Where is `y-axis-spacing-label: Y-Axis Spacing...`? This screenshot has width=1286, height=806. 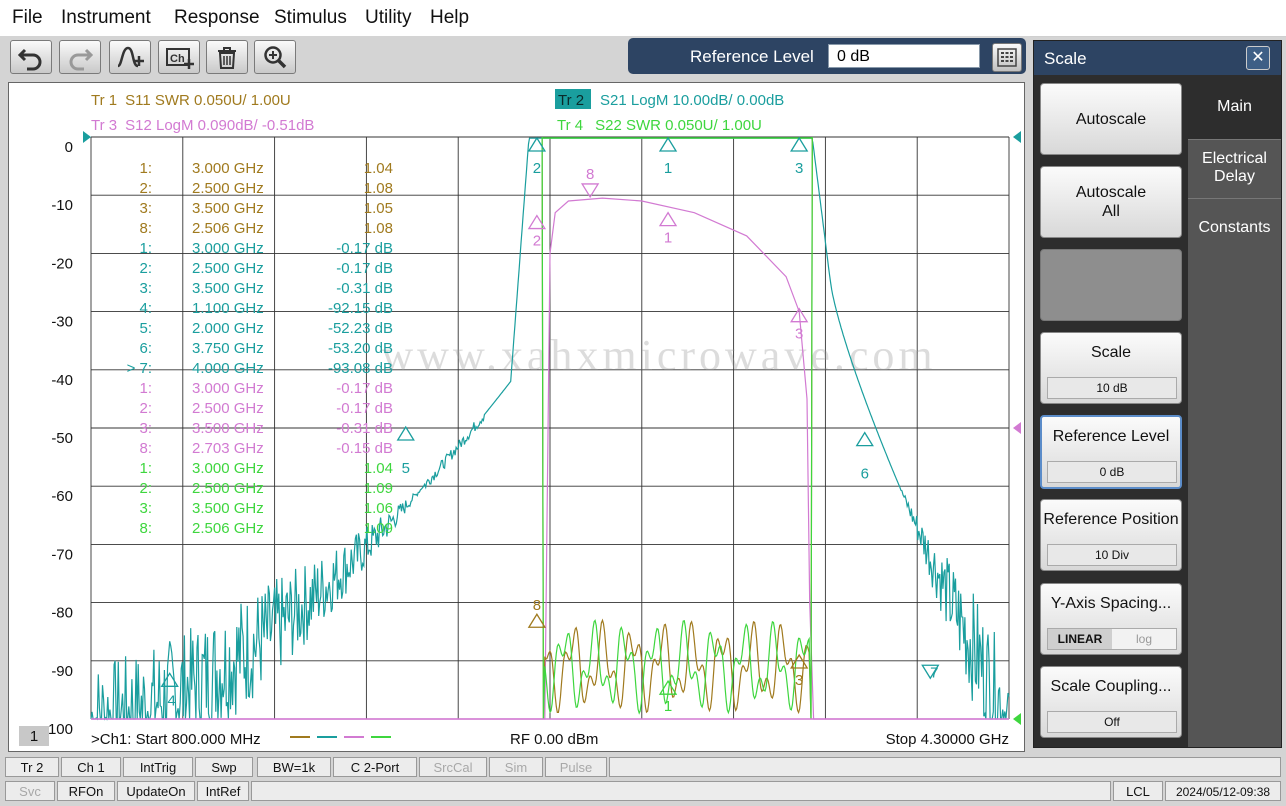 y-axis-spacing-label: Y-Axis Spacing... is located at coordinates (1111, 603).